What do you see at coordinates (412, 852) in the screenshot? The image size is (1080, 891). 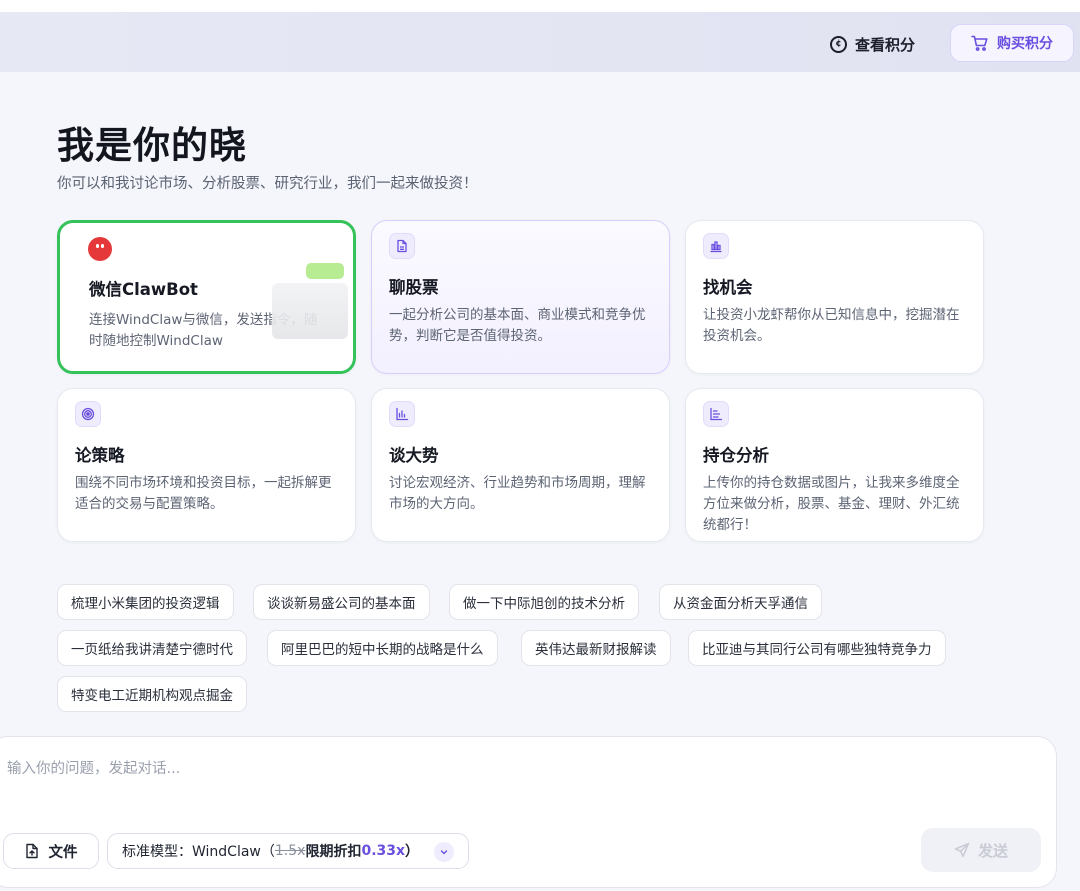 I see `model-suffix: ）` at bounding box center [412, 852].